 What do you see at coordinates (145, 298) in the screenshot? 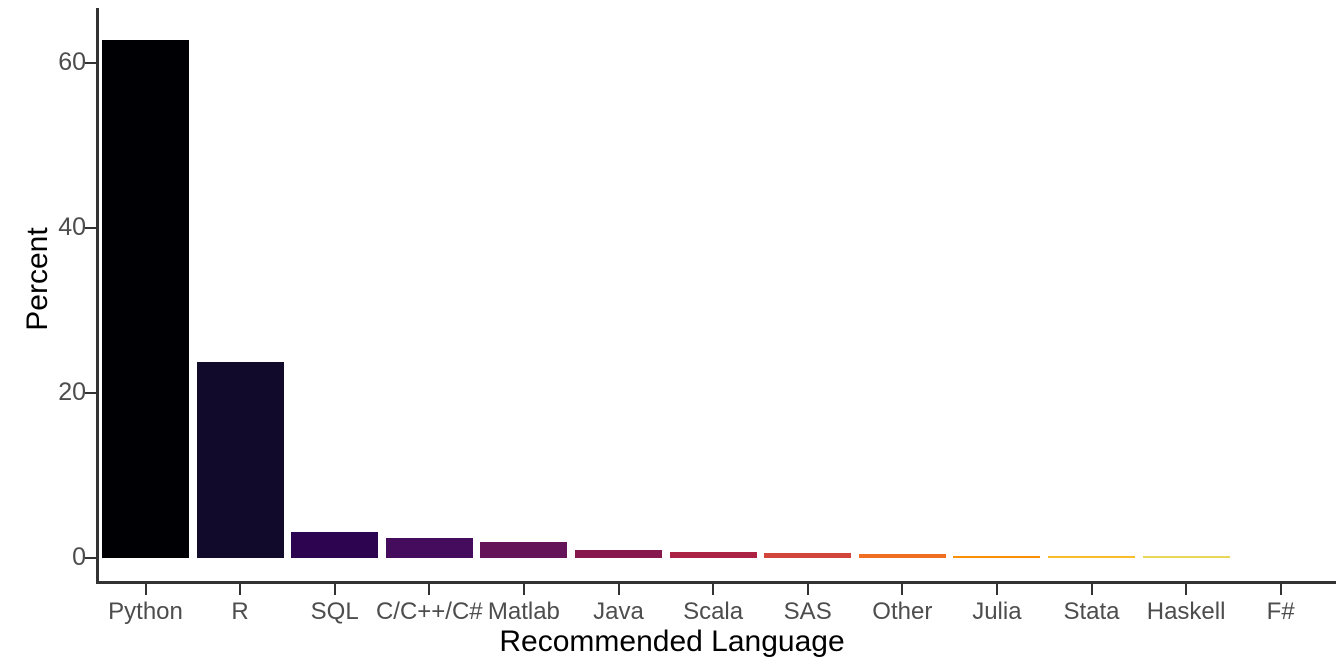
I see `bar-python` at bounding box center [145, 298].